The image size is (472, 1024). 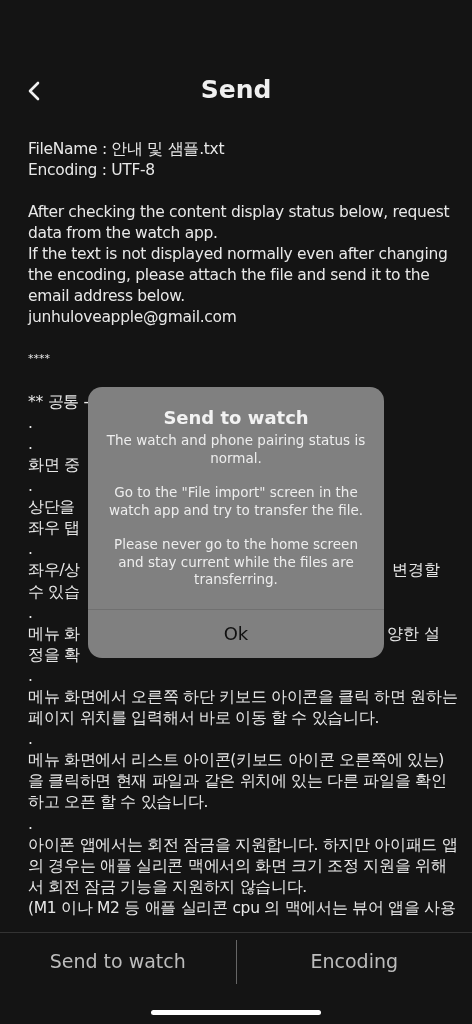 I want to click on dialog-title: Send to watch, so click(x=236, y=418).